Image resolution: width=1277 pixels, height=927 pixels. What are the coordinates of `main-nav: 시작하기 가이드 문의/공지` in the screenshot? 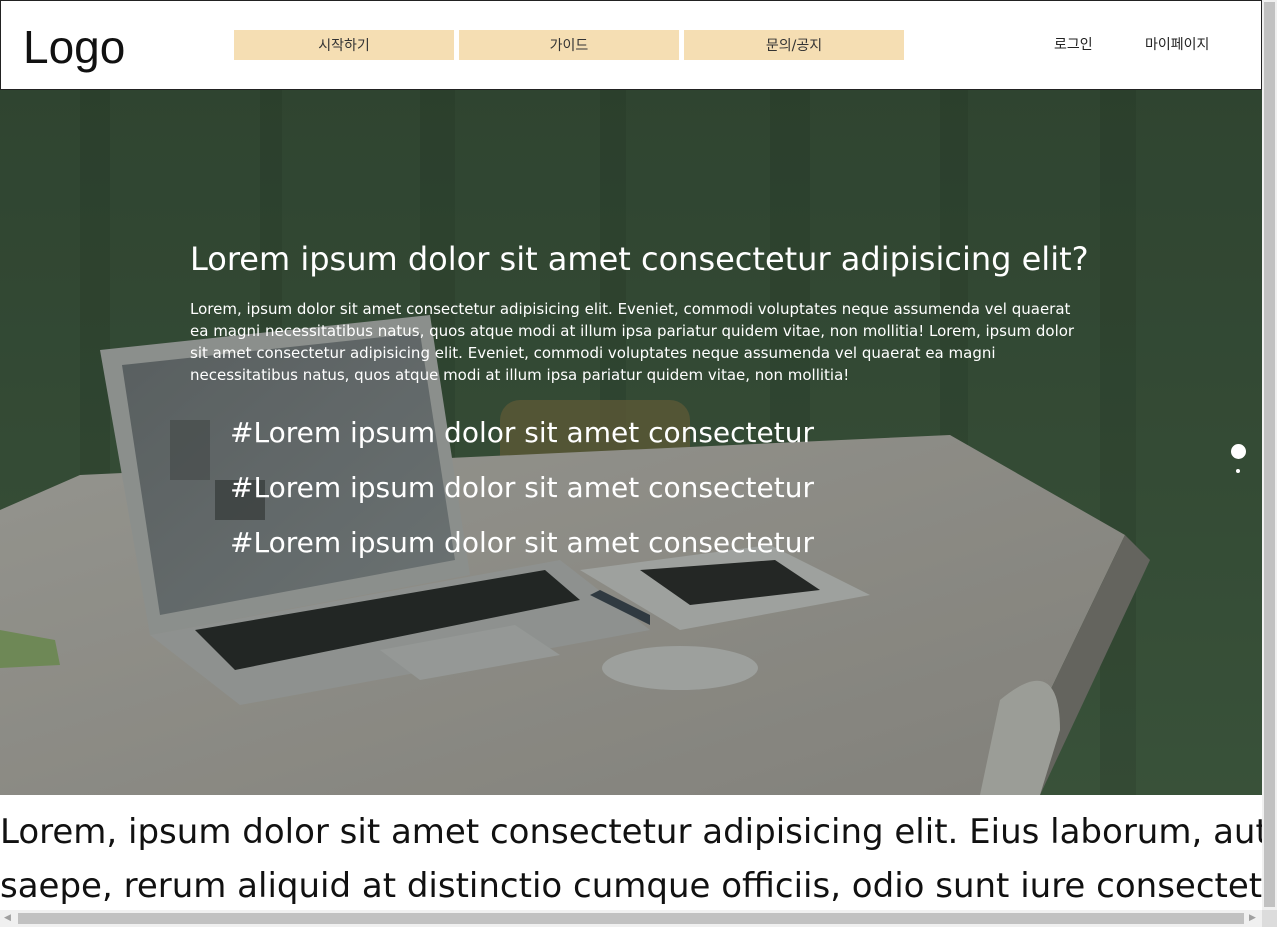 It's located at (569, 45).